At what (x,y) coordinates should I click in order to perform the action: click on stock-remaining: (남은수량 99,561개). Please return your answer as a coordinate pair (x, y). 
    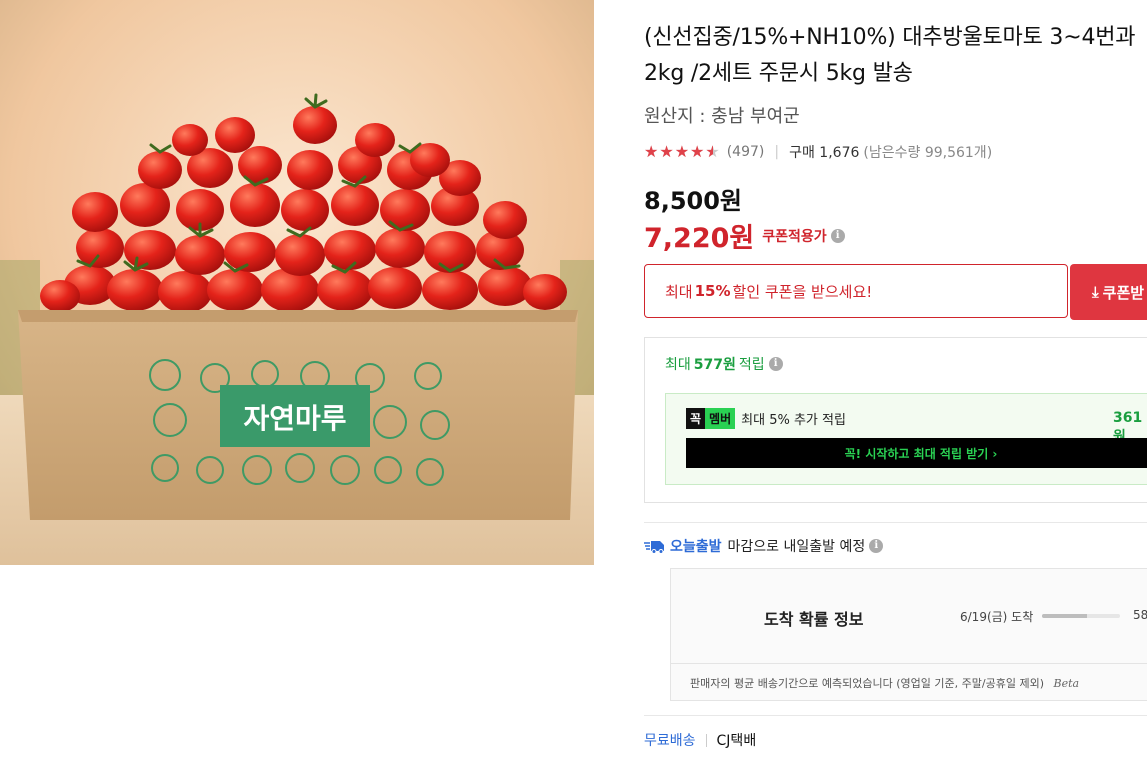
    Looking at the image, I should click on (928, 153).